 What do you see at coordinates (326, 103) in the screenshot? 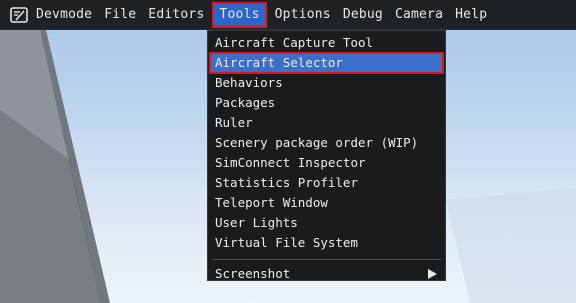
I see `menu-item-packages: Packages` at bounding box center [326, 103].